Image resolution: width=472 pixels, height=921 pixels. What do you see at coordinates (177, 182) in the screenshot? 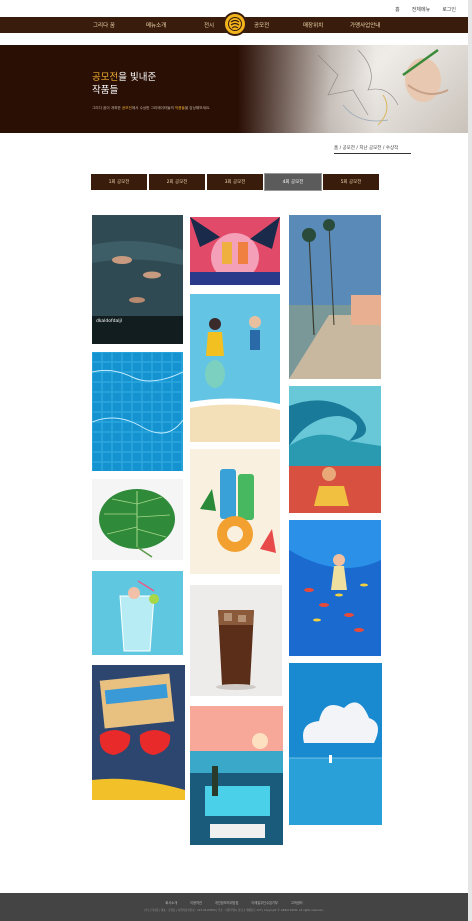
I see `tab-contest-2: 2회 공모전` at bounding box center [177, 182].